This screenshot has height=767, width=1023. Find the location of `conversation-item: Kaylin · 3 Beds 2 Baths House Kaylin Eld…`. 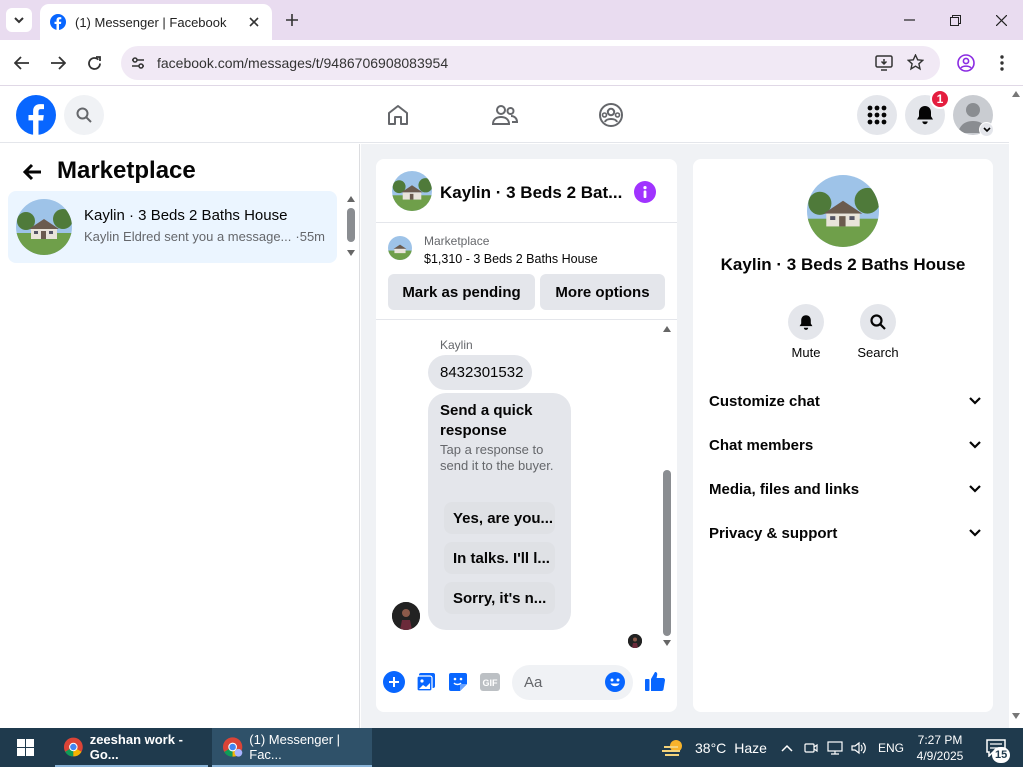

conversation-item: Kaylin · 3 Beds 2 Baths House Kaylin Eld… is located at coordinates (172, 227).